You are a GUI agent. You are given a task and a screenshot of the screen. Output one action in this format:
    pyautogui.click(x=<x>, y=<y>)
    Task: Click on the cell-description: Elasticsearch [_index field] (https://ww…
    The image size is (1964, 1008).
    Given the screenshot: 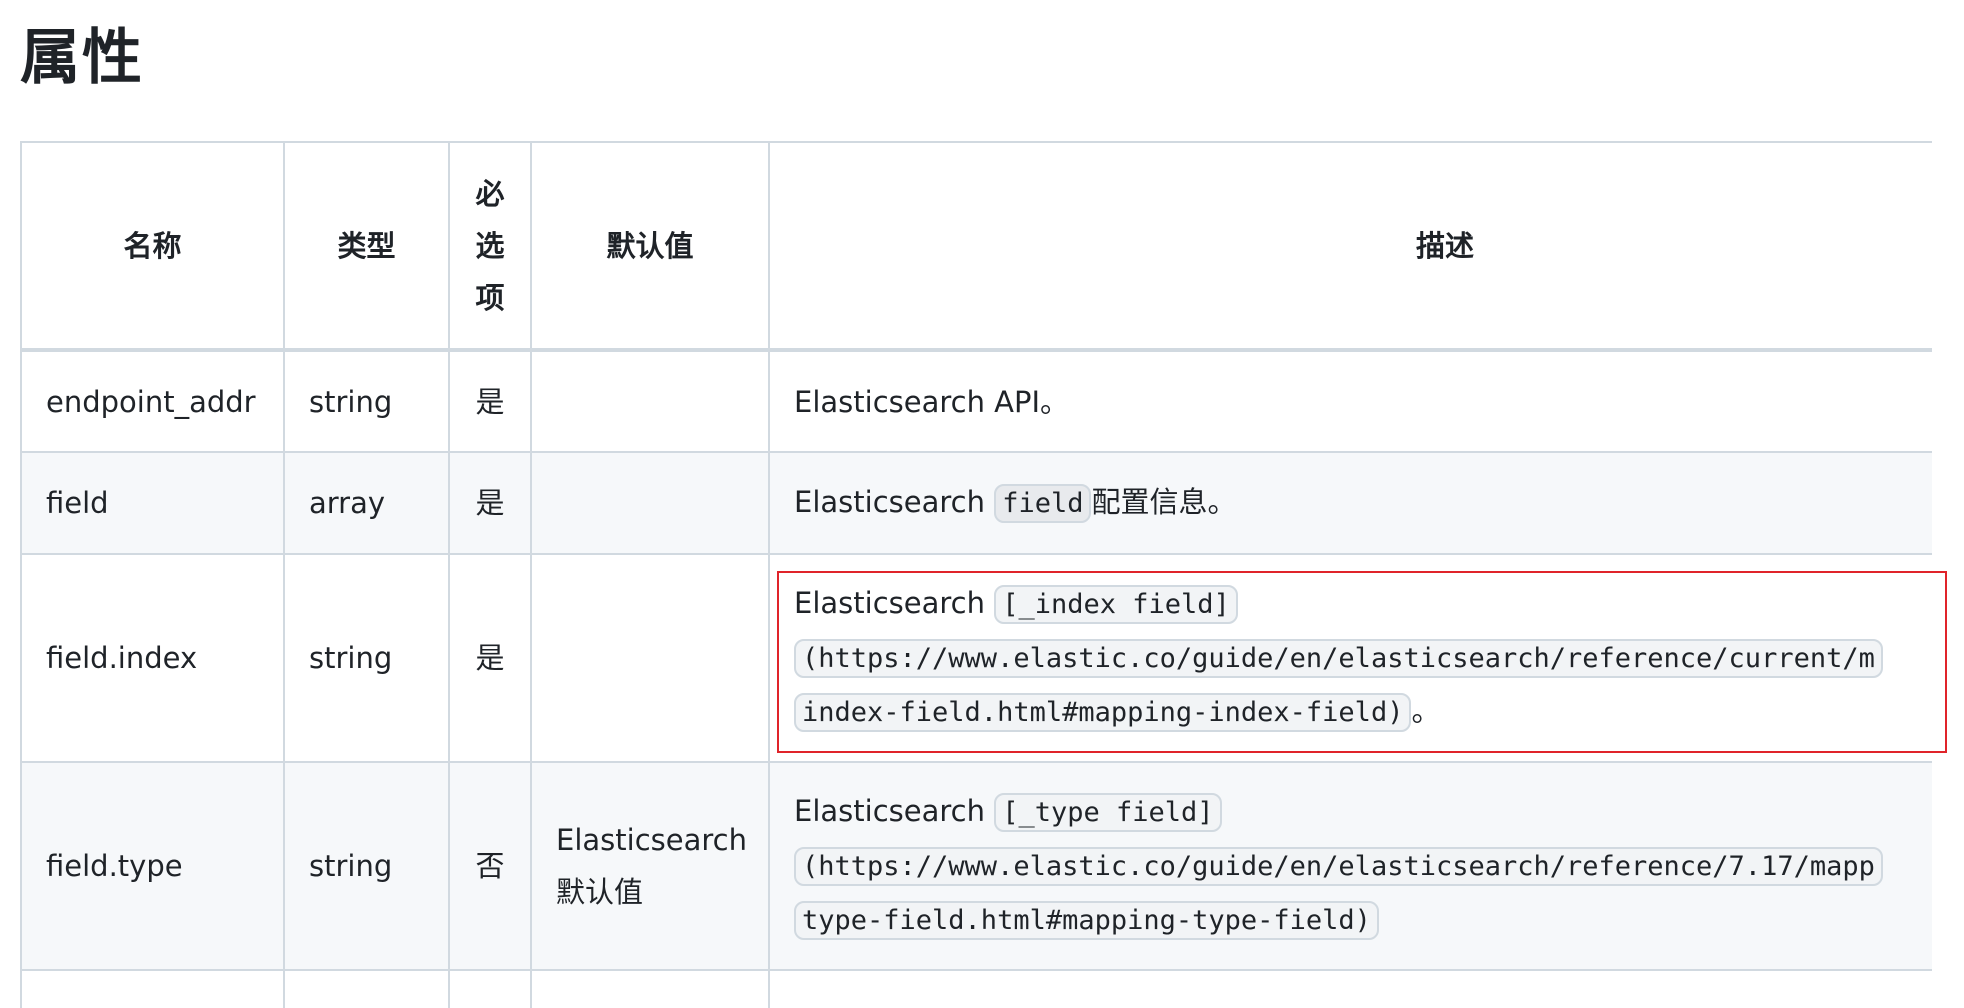 What is the action you would take?
    pyautogui.click(x=1350, y=658)
    